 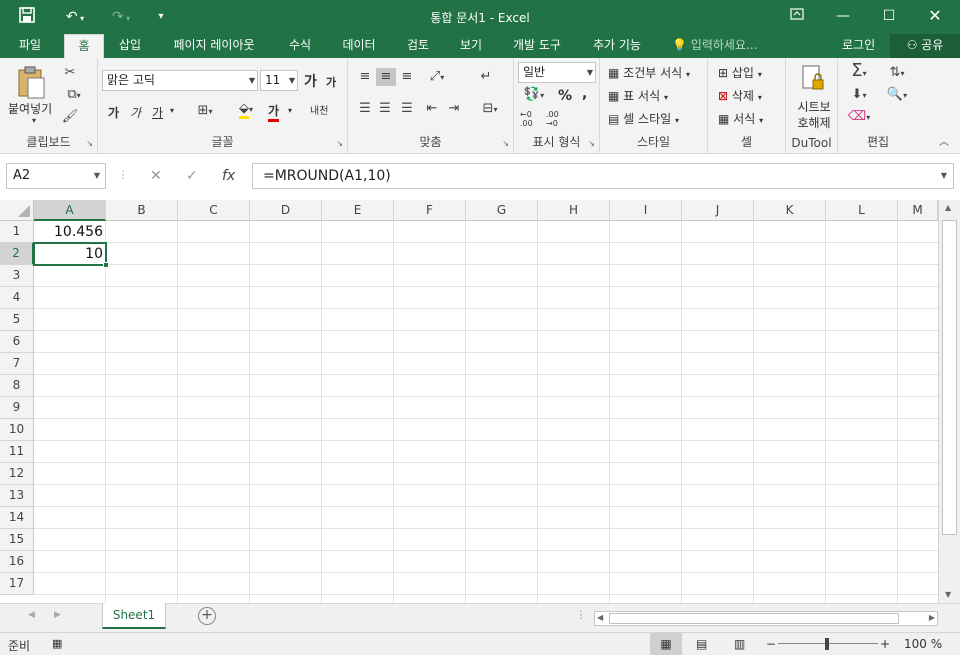 What do you see at coordinates (331, 82) in the screenshot?
I see `shrink-font-button: 가` at bounding box center [331, 82].